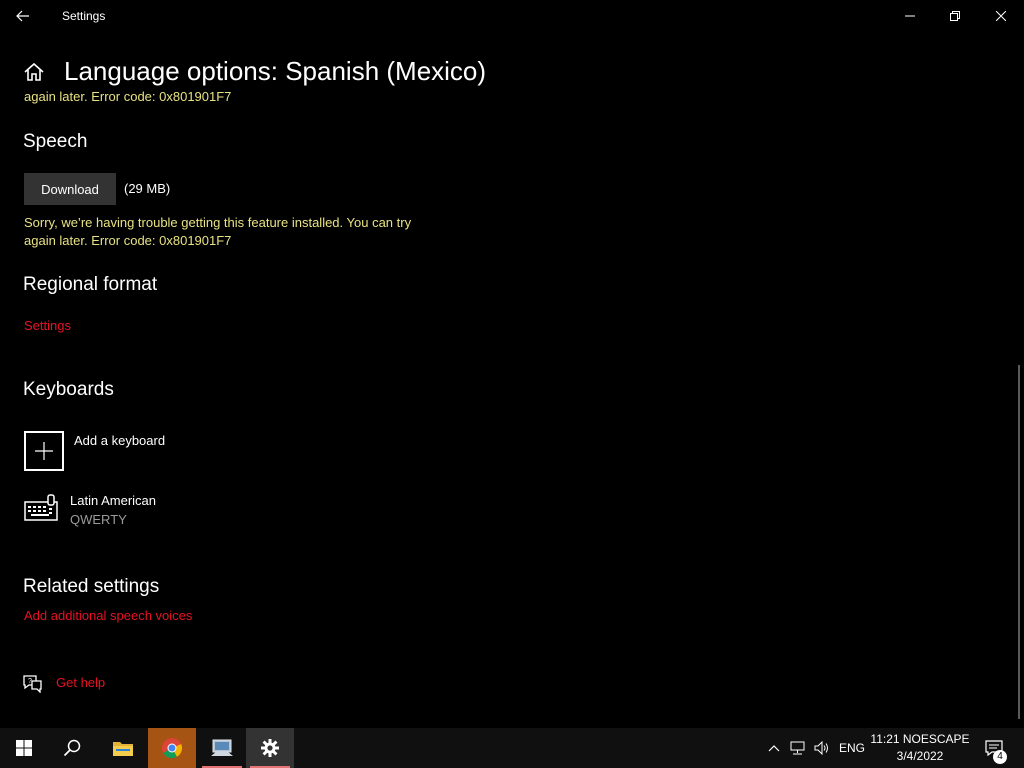  What do you see at coordinates (90, 284) in the screenshot?
I see `regional-format-heading: Regional format` at bounding box center [90, 284].